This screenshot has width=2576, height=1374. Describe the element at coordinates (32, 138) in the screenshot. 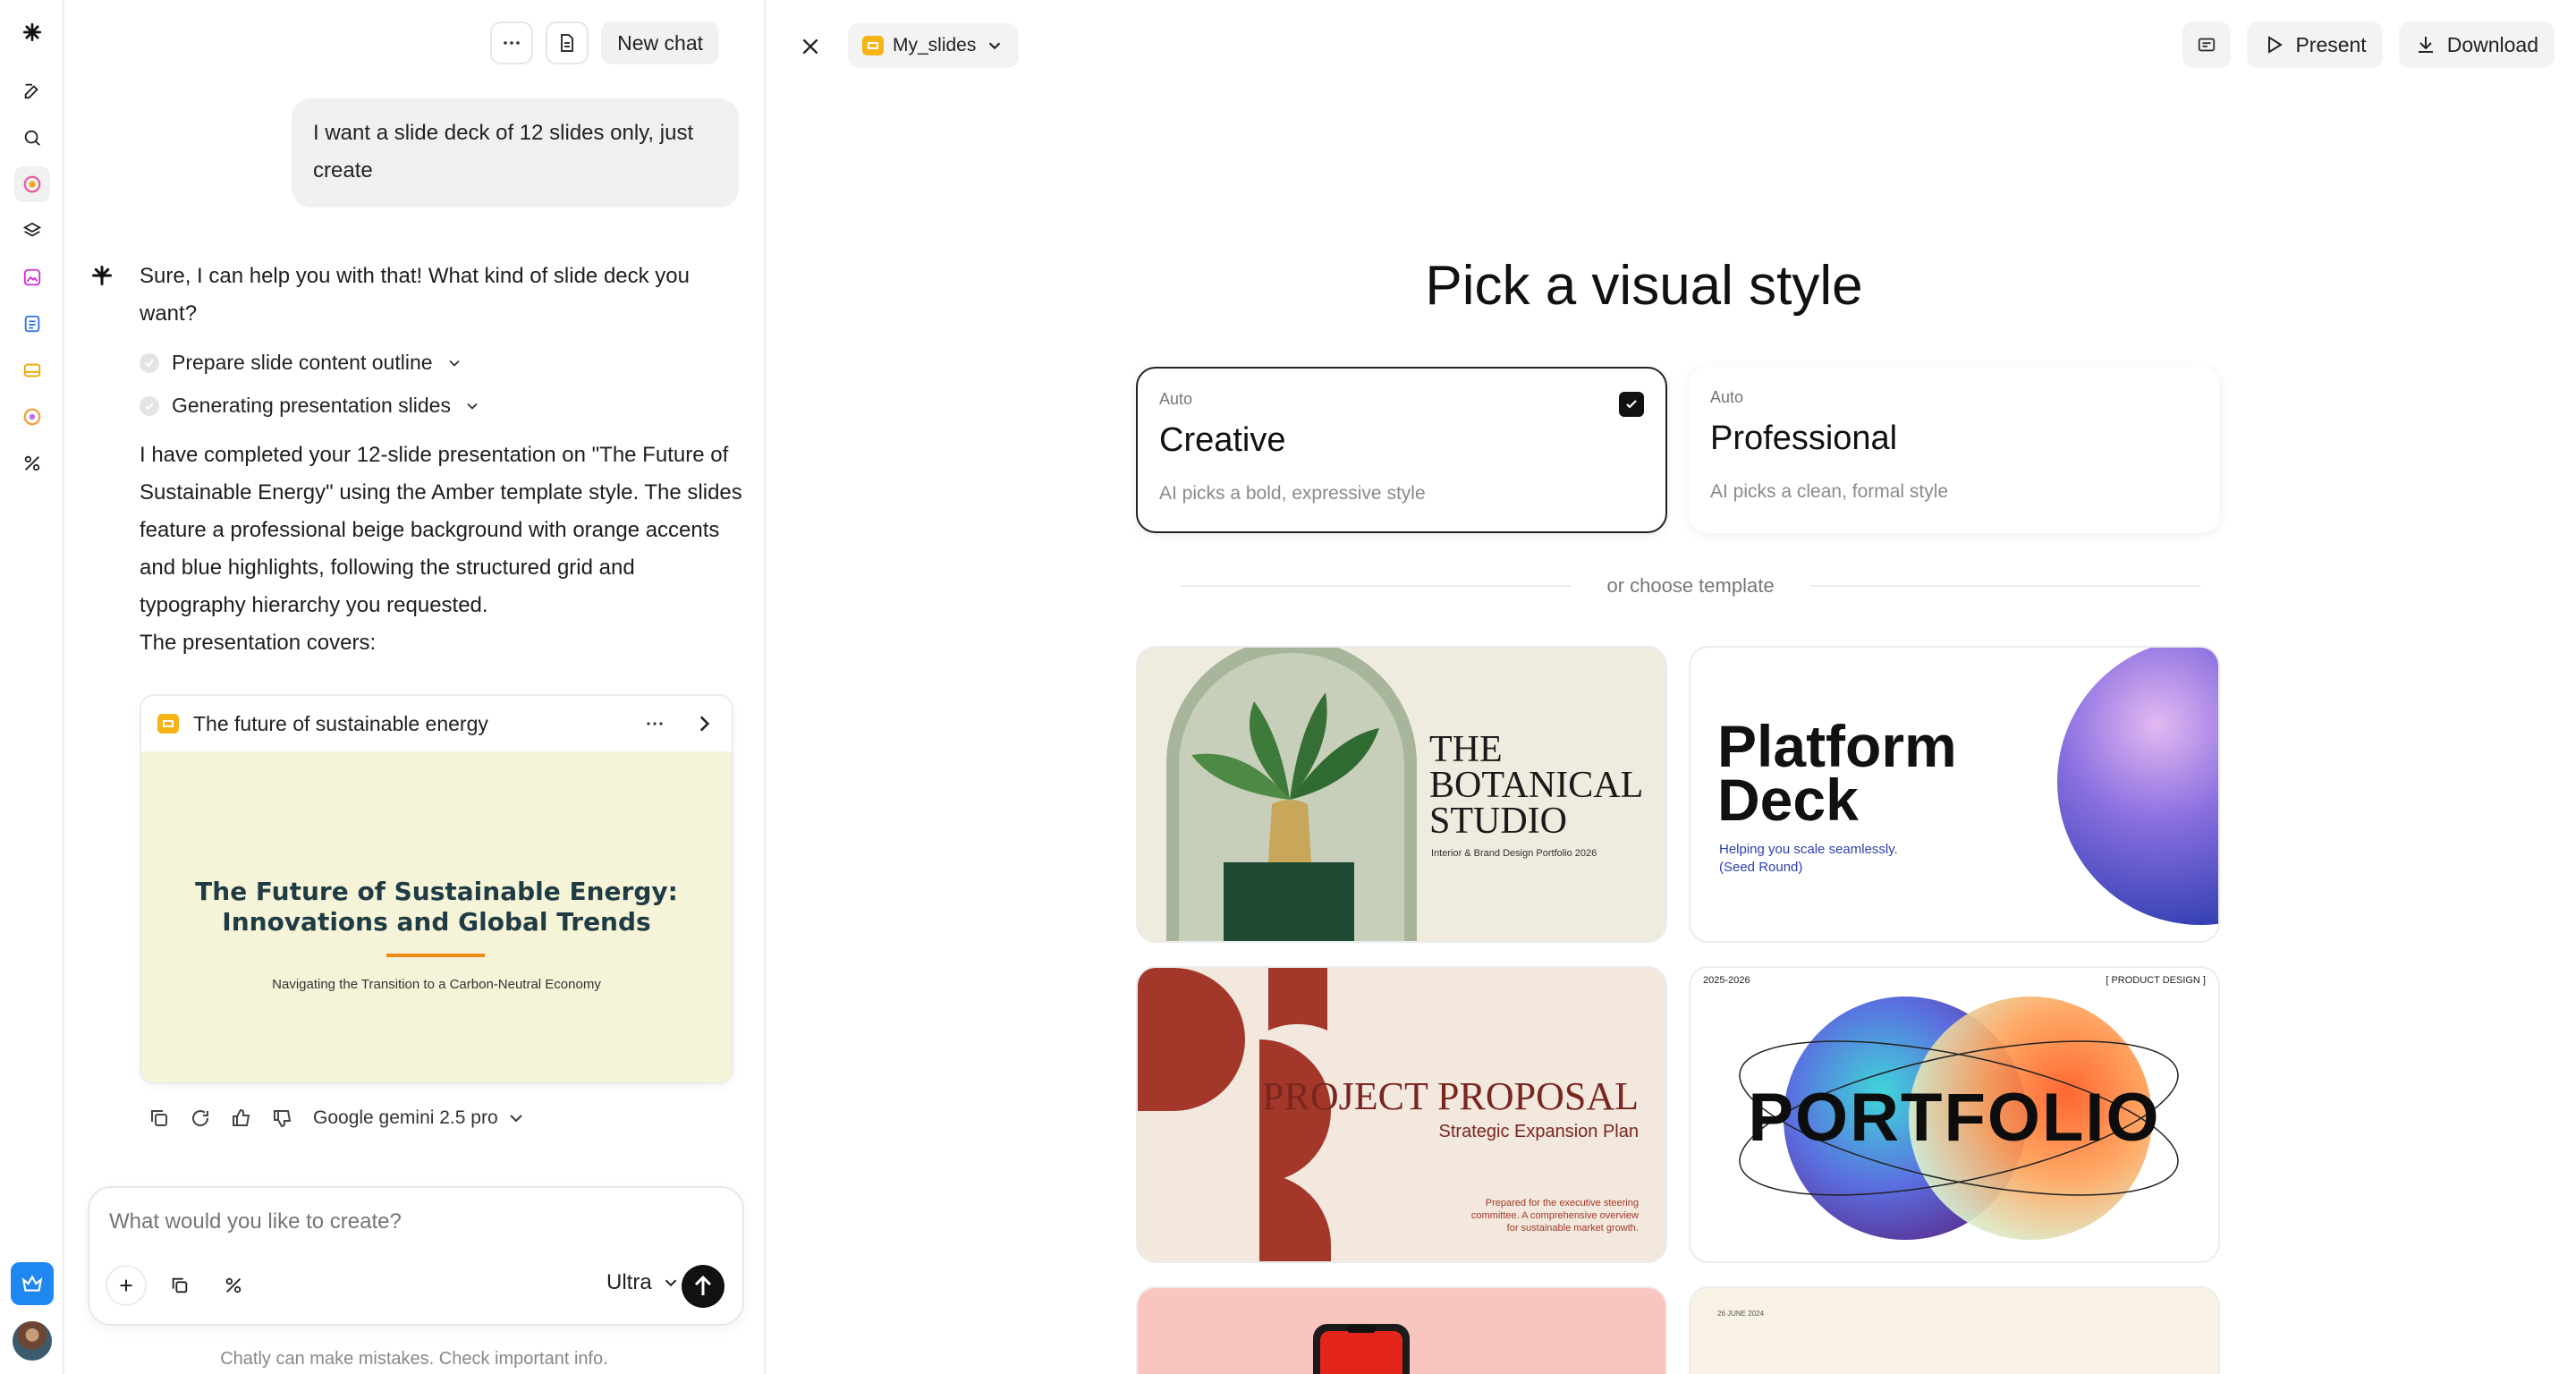

I see `search-icon` at that location.